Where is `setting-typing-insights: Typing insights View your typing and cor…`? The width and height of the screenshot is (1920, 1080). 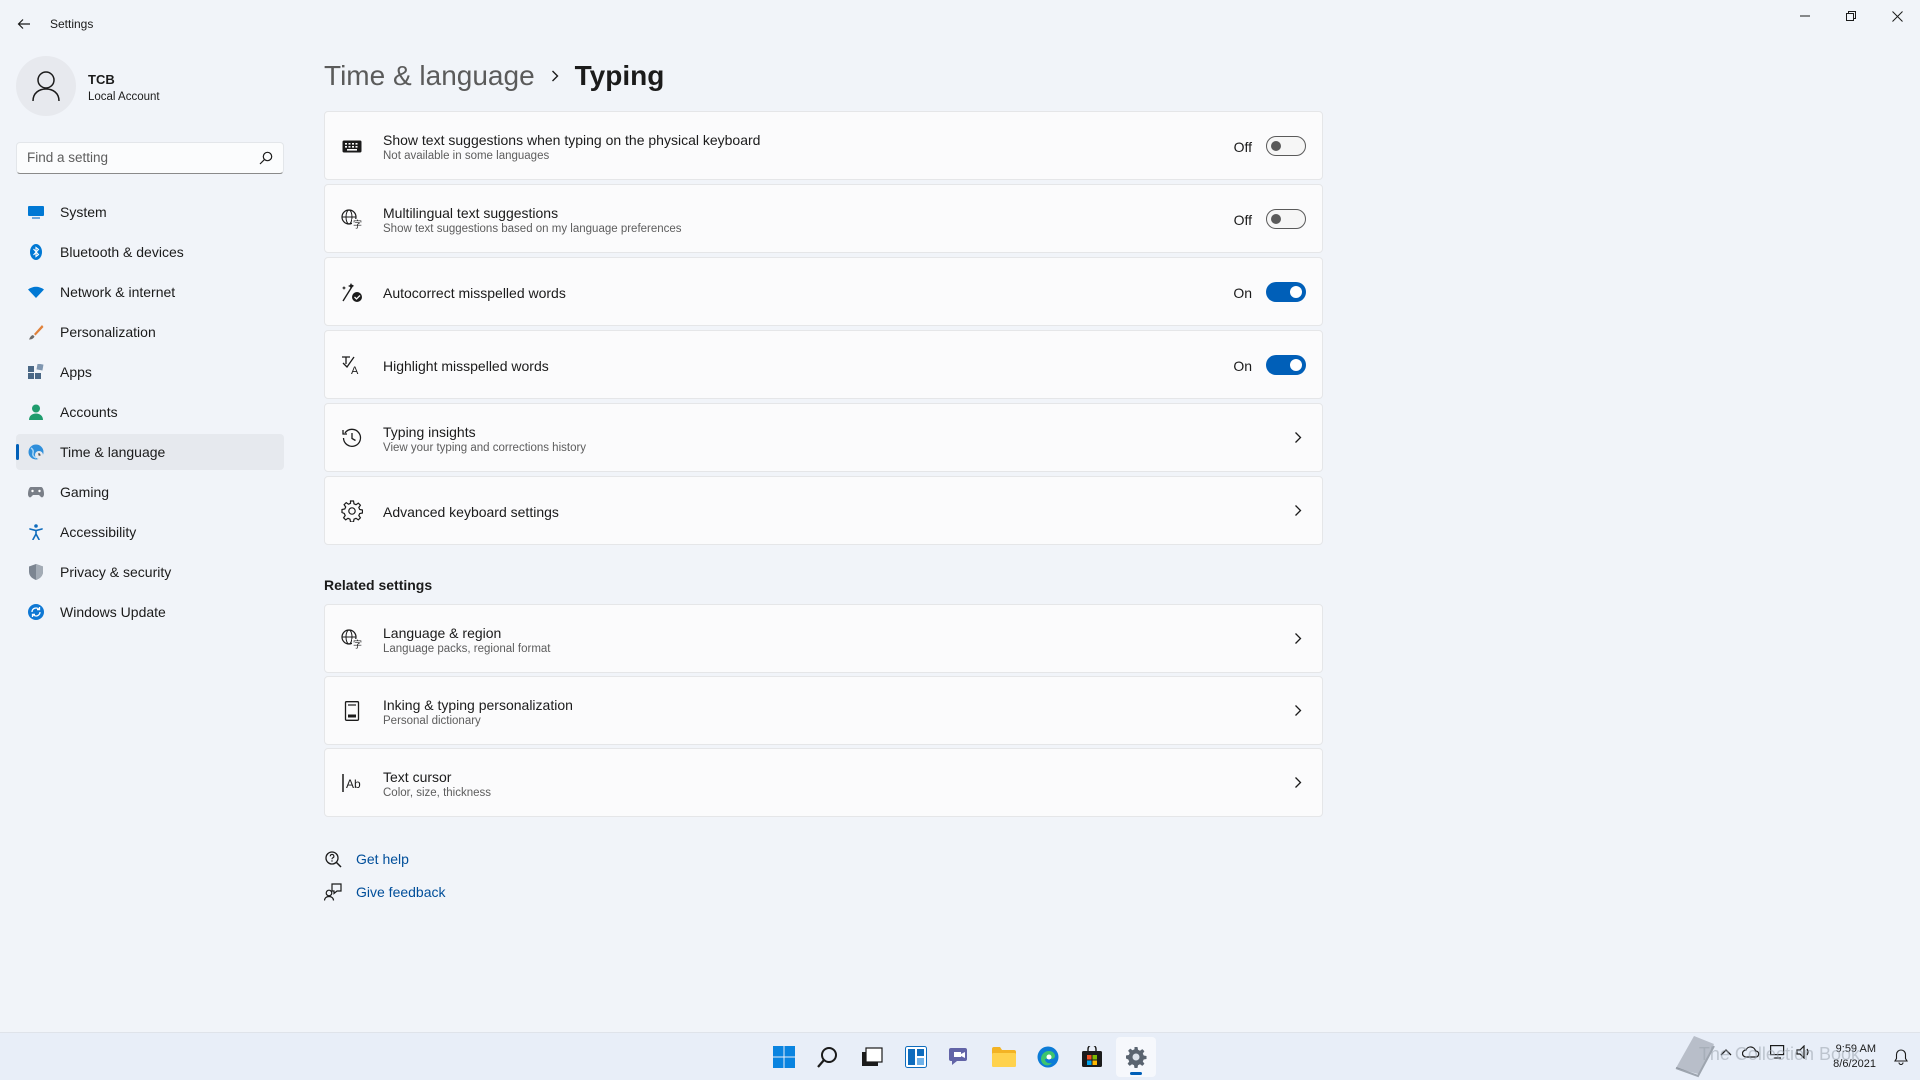
setting-typing-insights: Typing insights View your typing and cor… is located at coordinates (823, 437).